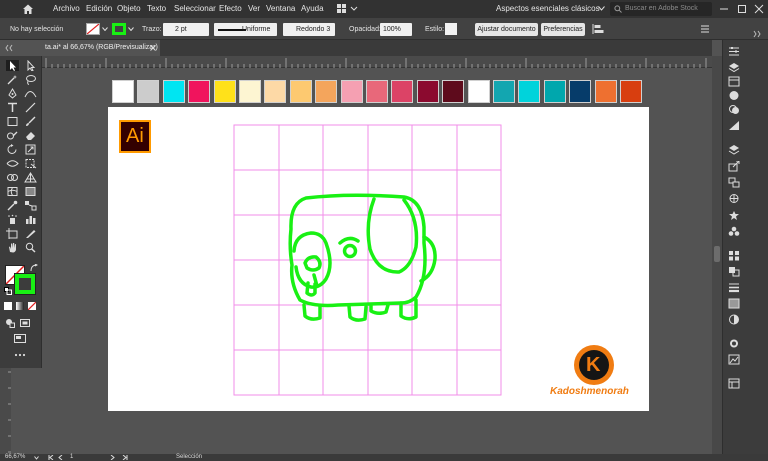 The image size is (768, 461). I want to click on swatches-icon, so click(734, 125).